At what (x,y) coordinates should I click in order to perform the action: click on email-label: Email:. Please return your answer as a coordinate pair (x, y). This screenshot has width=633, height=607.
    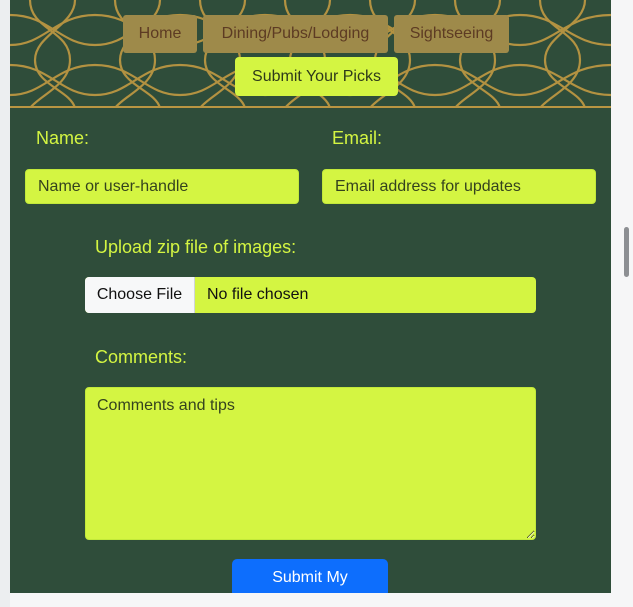
    Looking at the image, I should click on (357, 138).